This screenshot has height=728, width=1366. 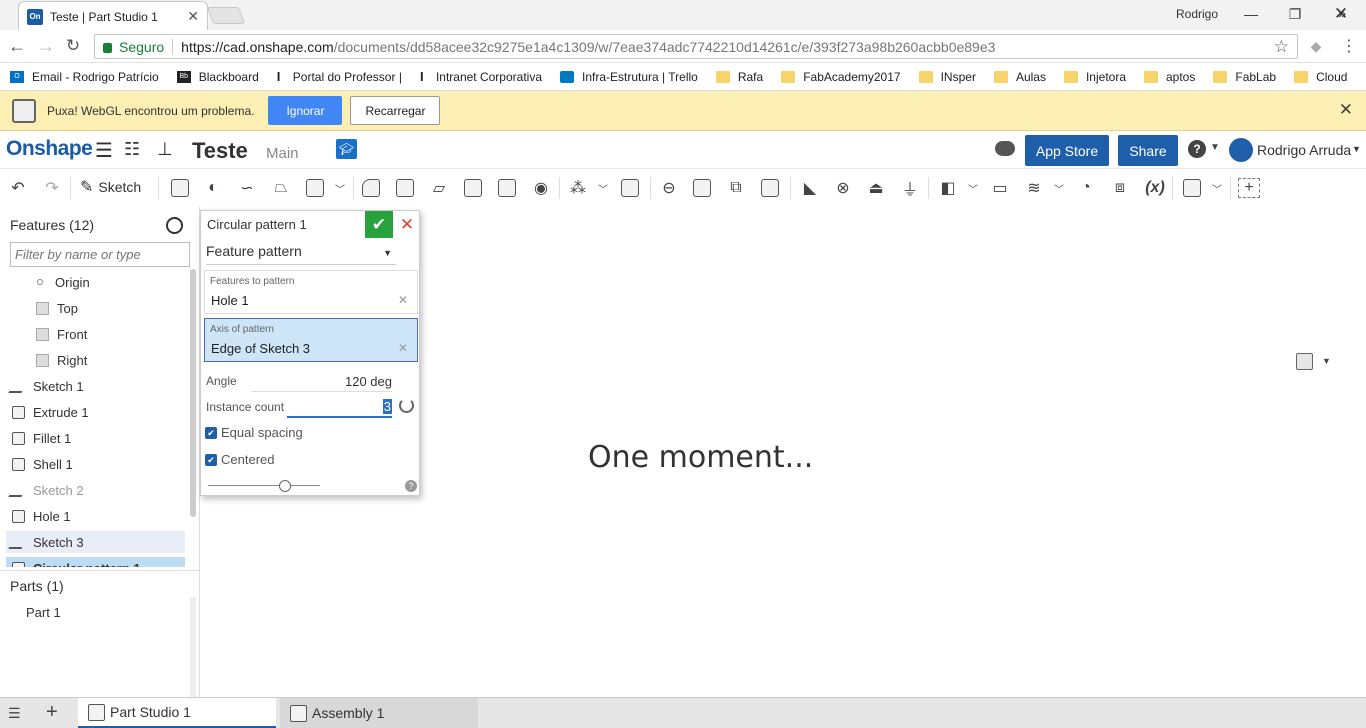 I want to click on feature-list-item: Extrude 1, so click(x=95, y=412).